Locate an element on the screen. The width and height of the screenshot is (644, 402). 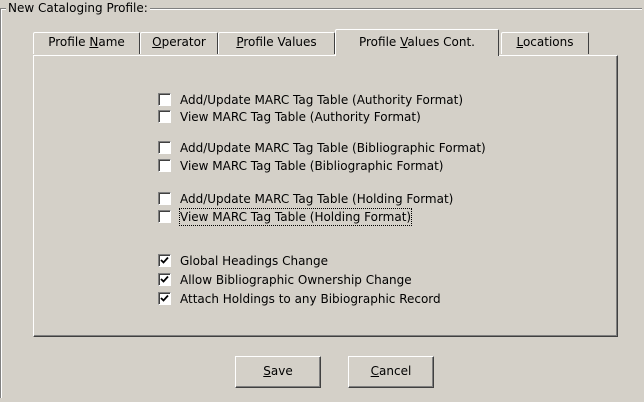
tab-profile-name: Profile Name is located at coordinates (86, 43).